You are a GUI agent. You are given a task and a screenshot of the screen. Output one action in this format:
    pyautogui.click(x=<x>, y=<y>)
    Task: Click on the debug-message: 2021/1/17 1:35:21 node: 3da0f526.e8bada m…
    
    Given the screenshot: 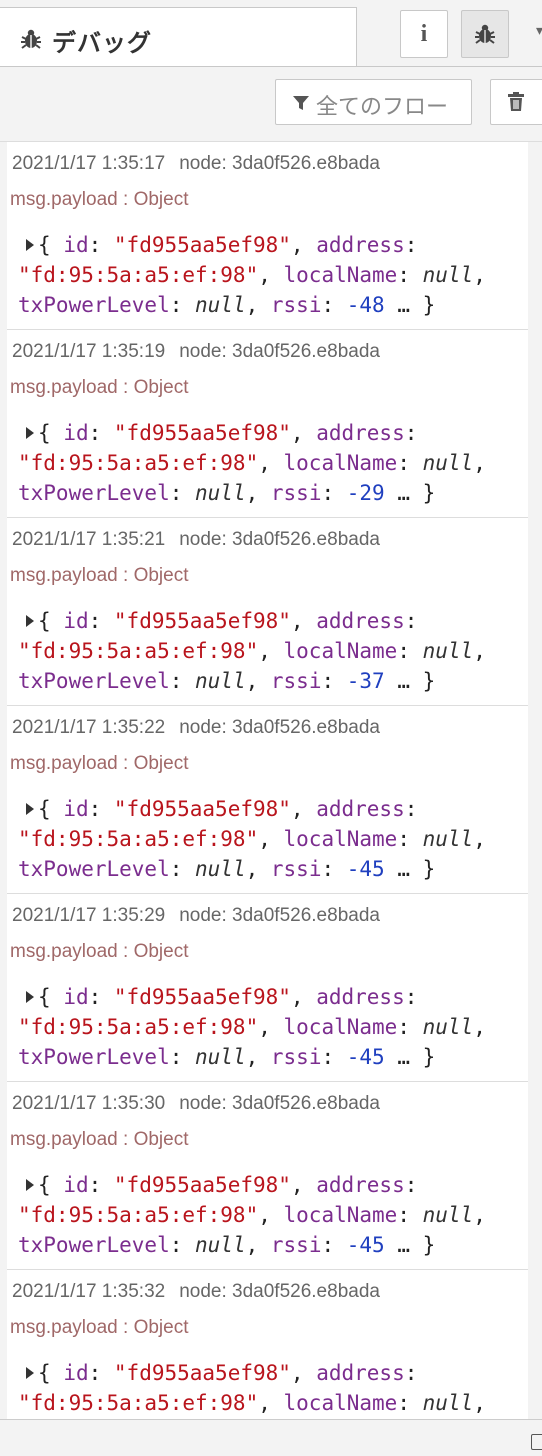 What is the action you would take?
    pyautogui.click(x=267, y=612)
    